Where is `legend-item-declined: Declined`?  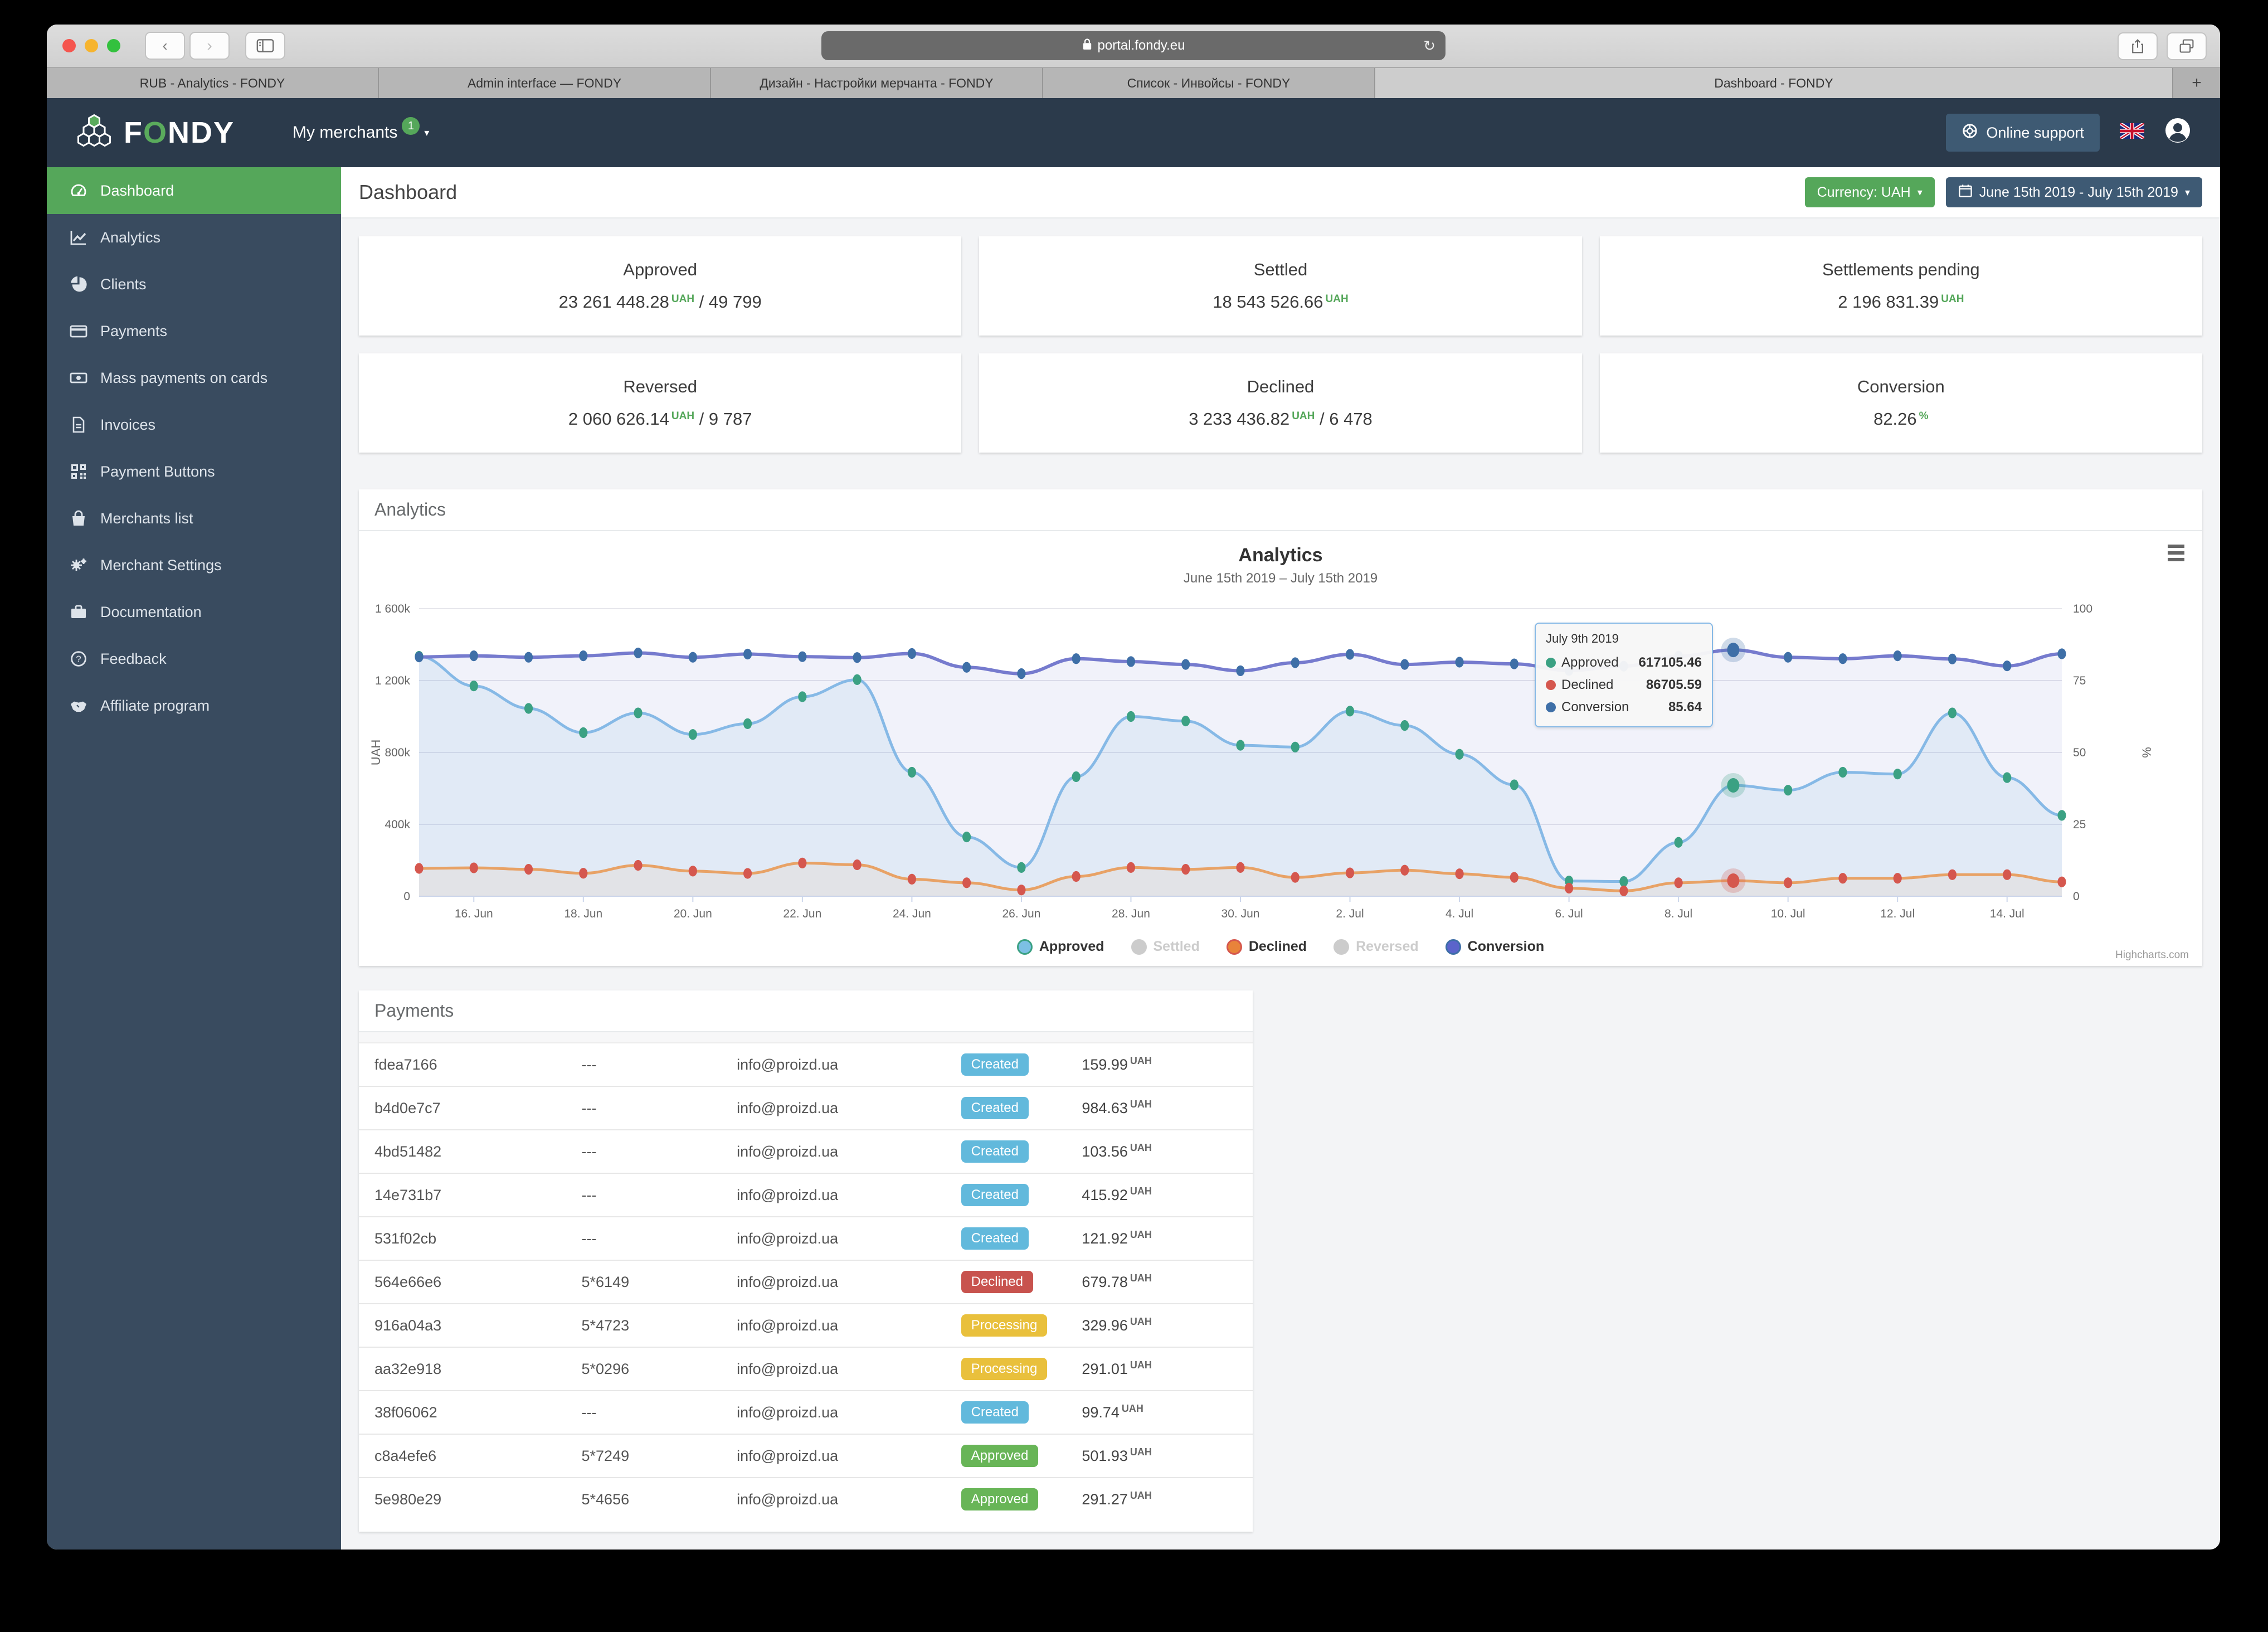
legend-item-declined: Declined is located at coordinates (1266, 947).